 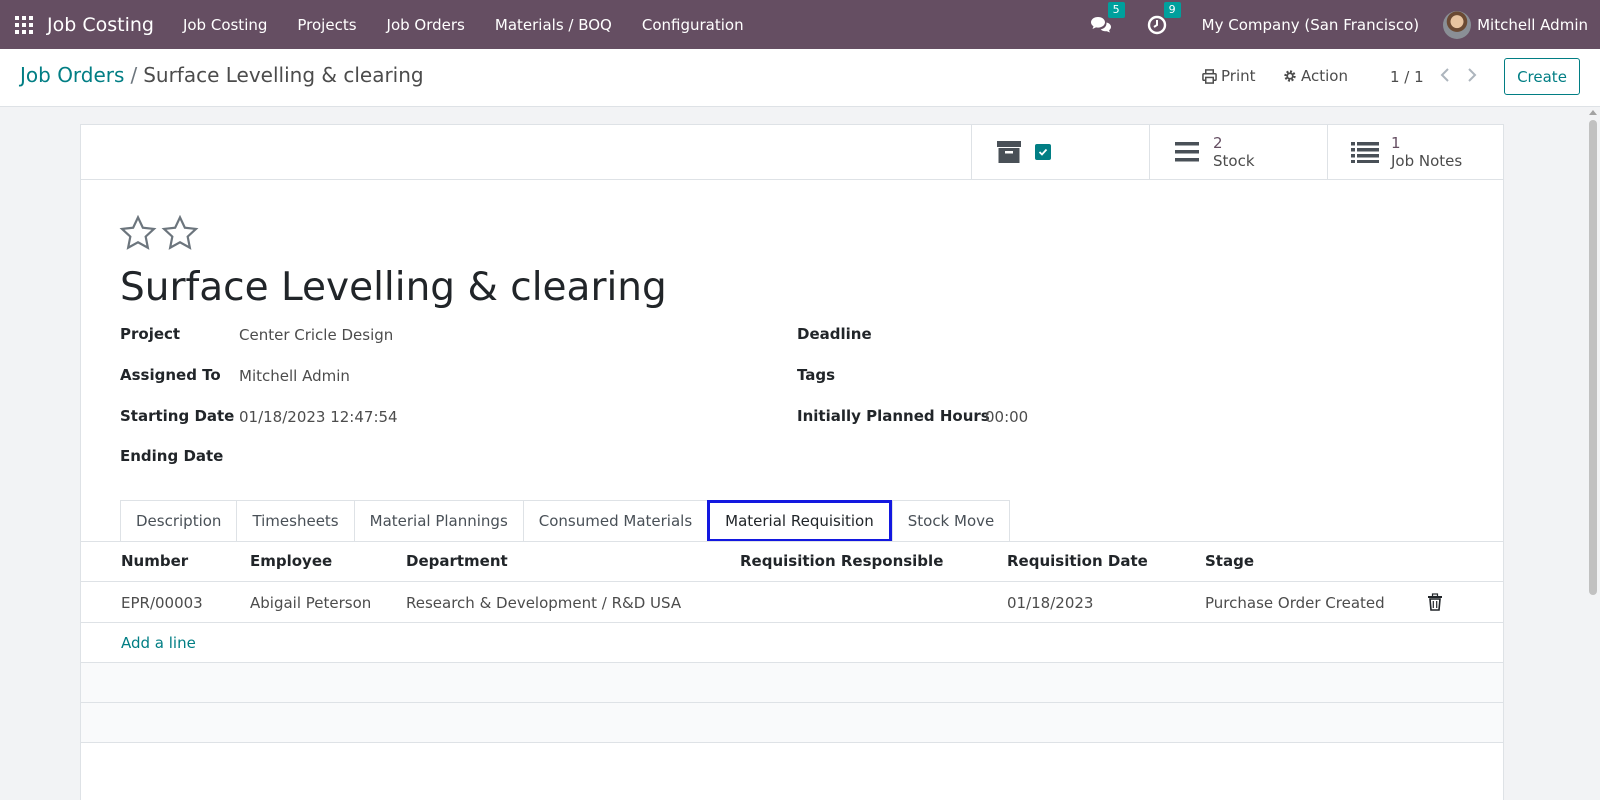 I want to click on menu-materials-boq: Materials / BOQ, so click(x=553, y=25).